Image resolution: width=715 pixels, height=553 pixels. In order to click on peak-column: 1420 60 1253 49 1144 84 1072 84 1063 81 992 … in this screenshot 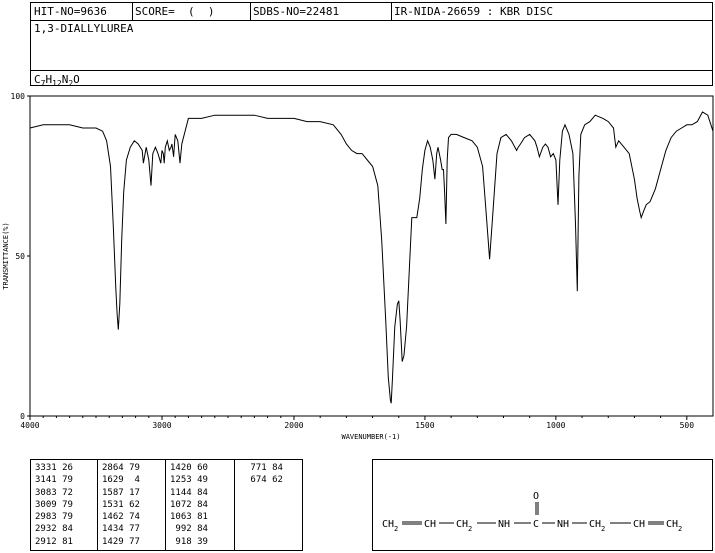, I will do `click(189, 505)`.